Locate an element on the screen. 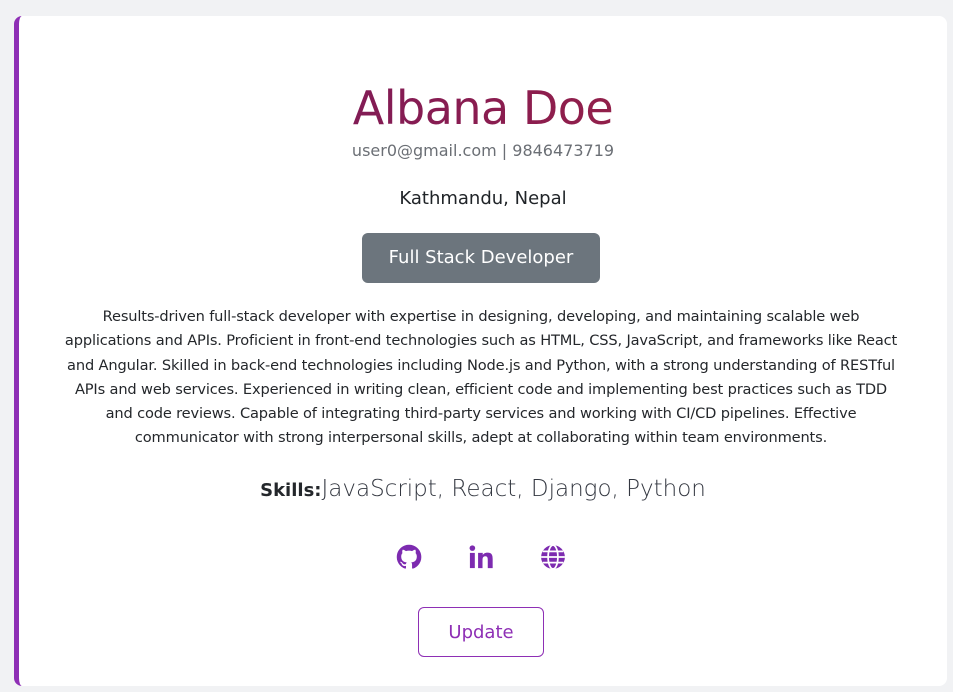  linkedin-icon is located at coordinates (481, 557).